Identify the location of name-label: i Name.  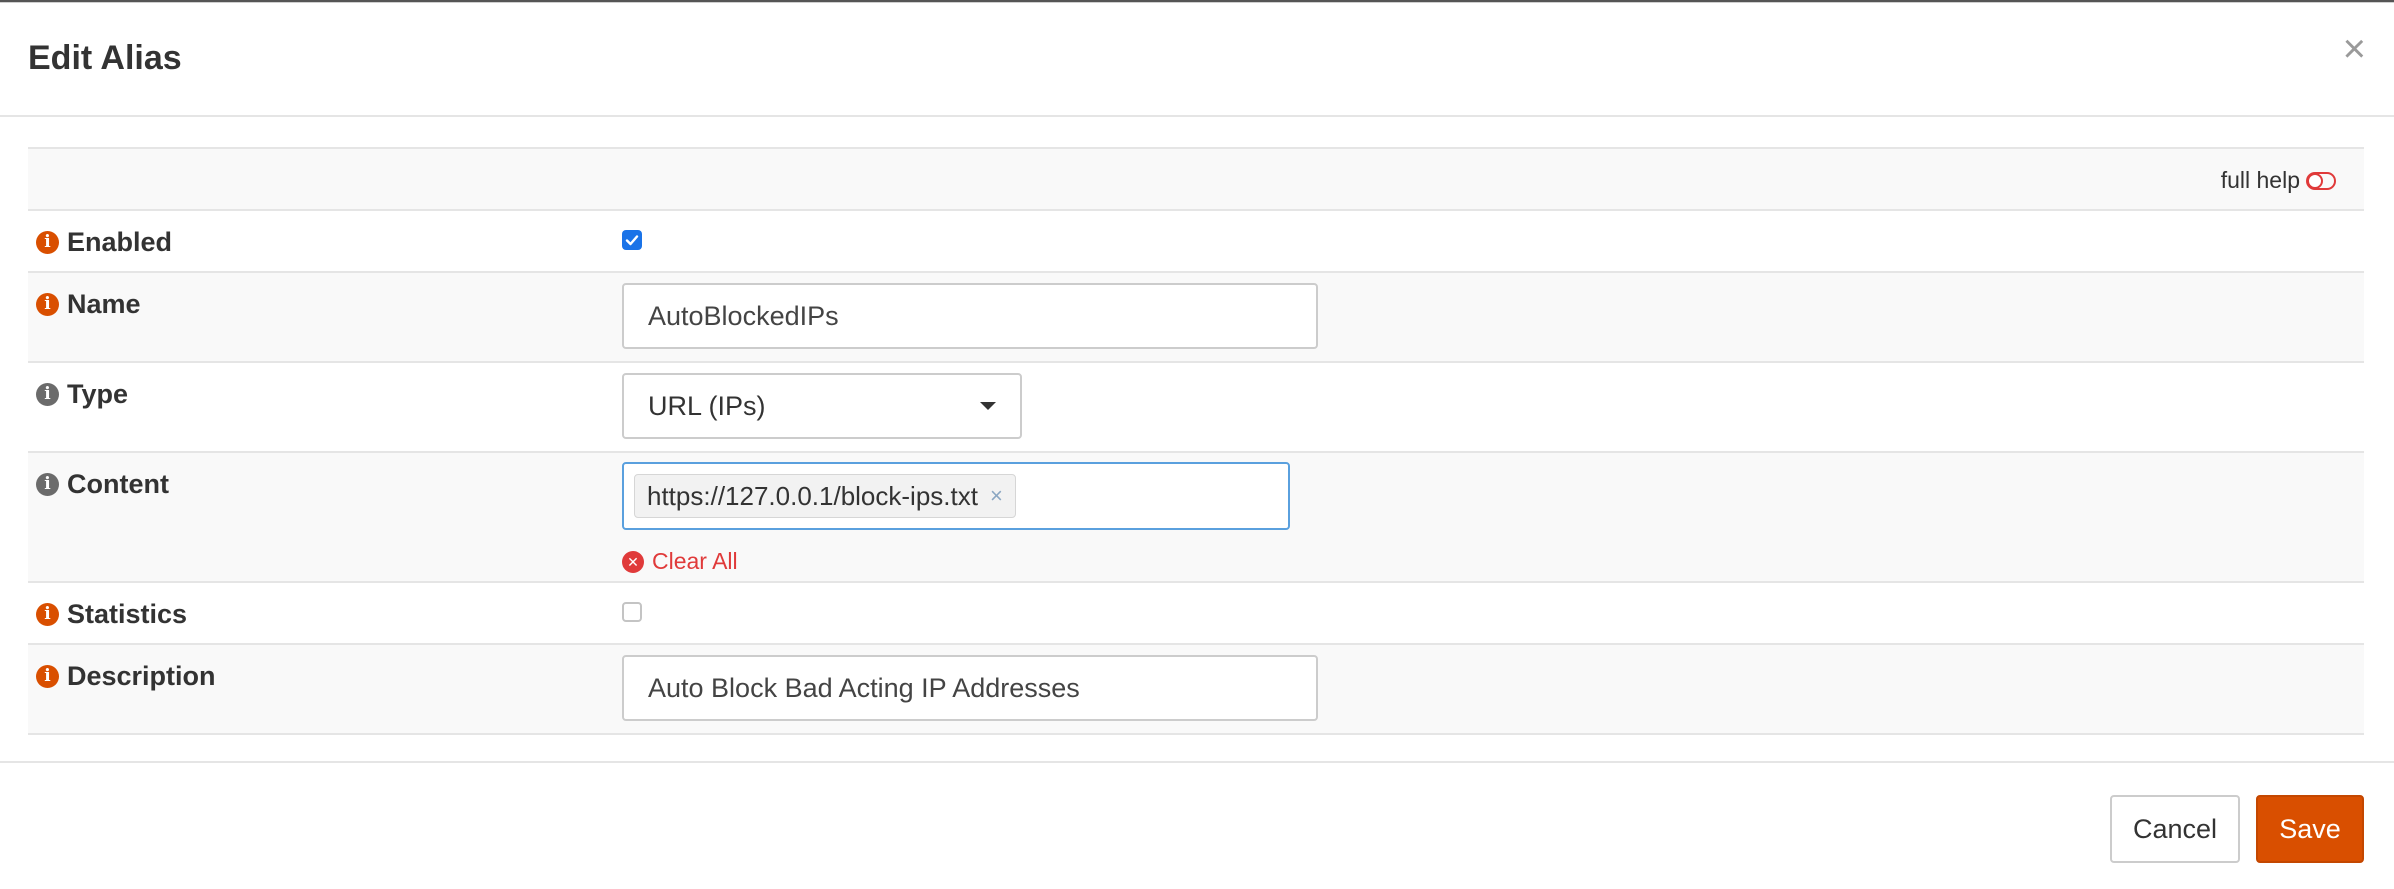
(88, 304).